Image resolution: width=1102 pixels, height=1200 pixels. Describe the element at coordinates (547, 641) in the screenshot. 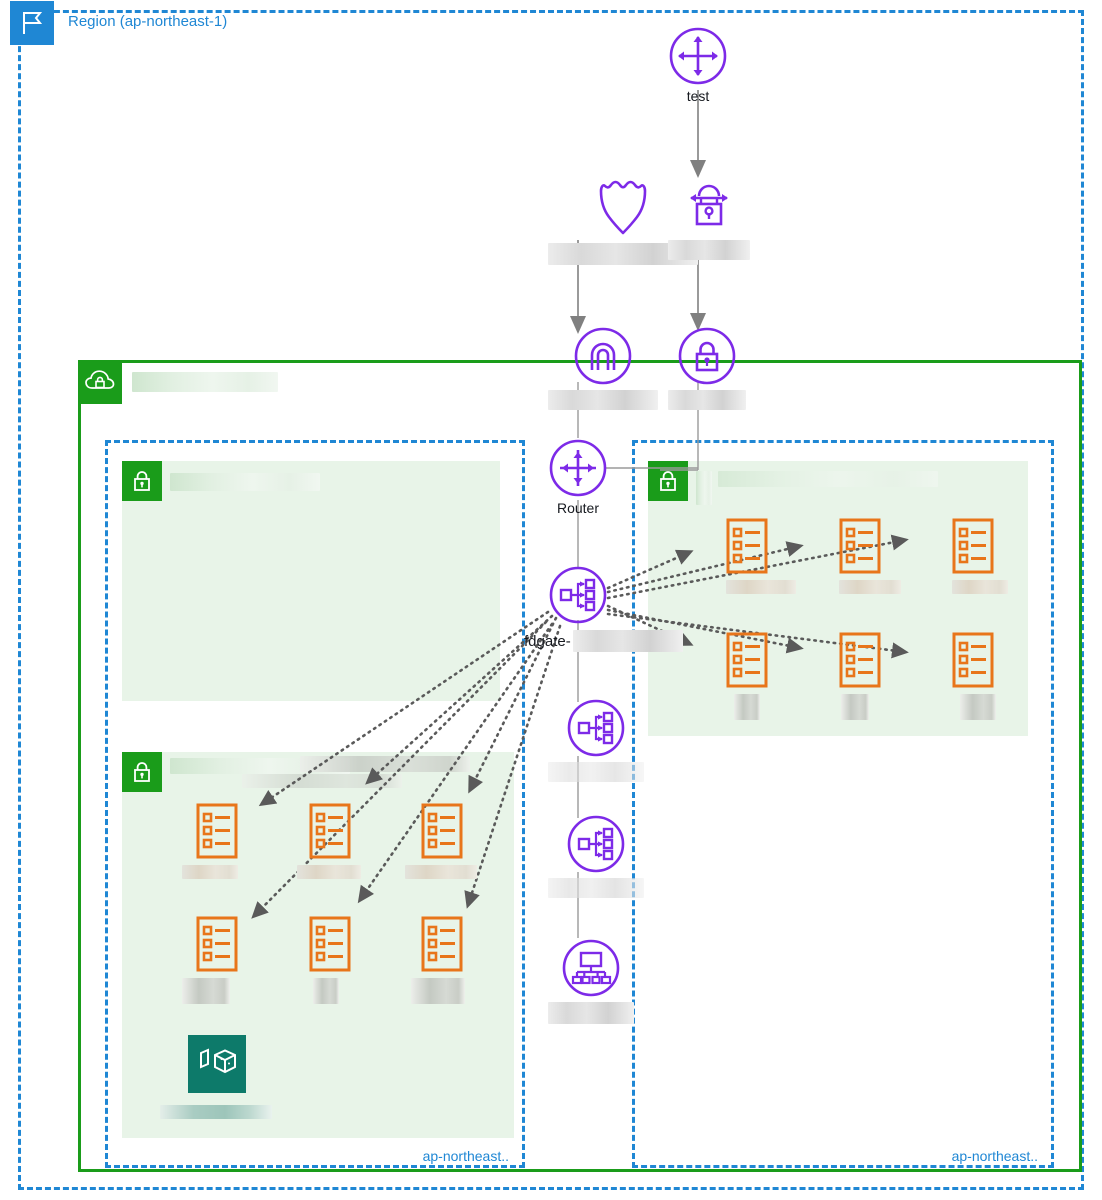

I see `node-label: fdgate-` at that location.